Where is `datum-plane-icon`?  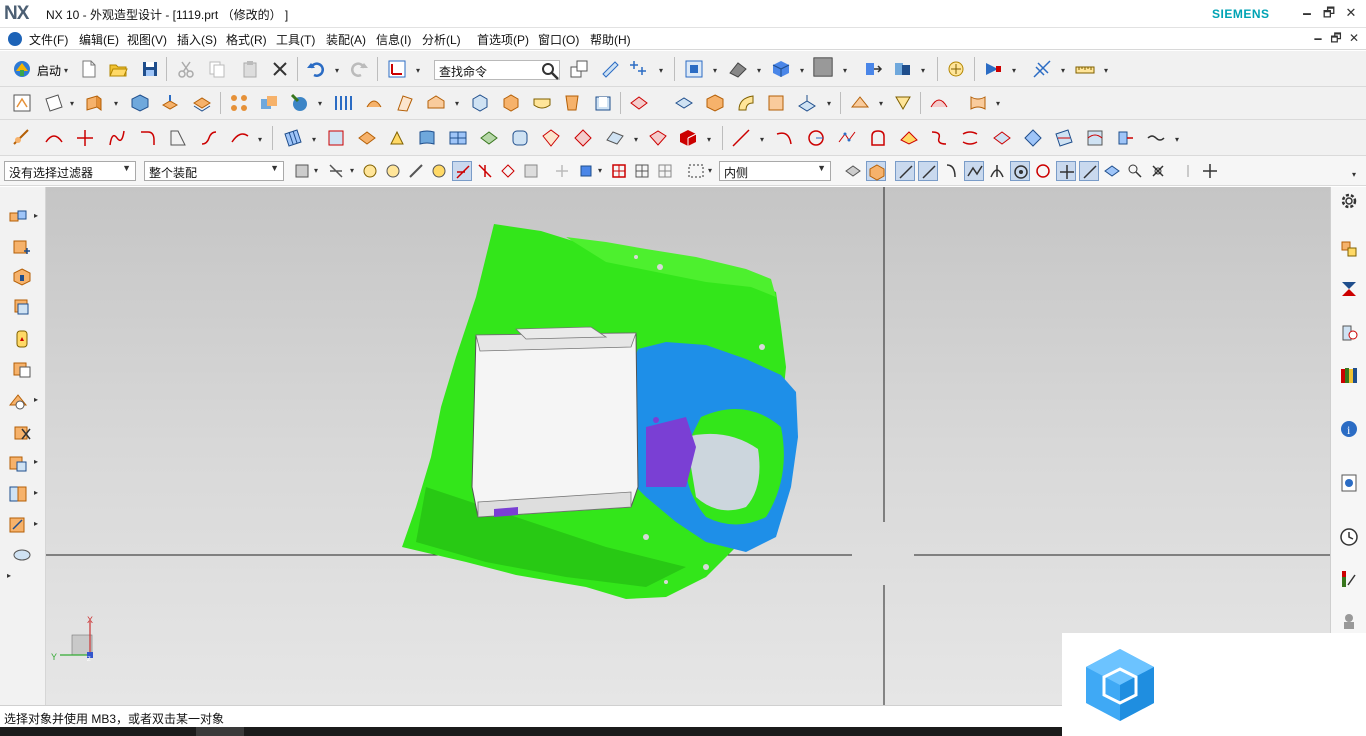
datum-plane-icon is located at coordinates (54, 103).